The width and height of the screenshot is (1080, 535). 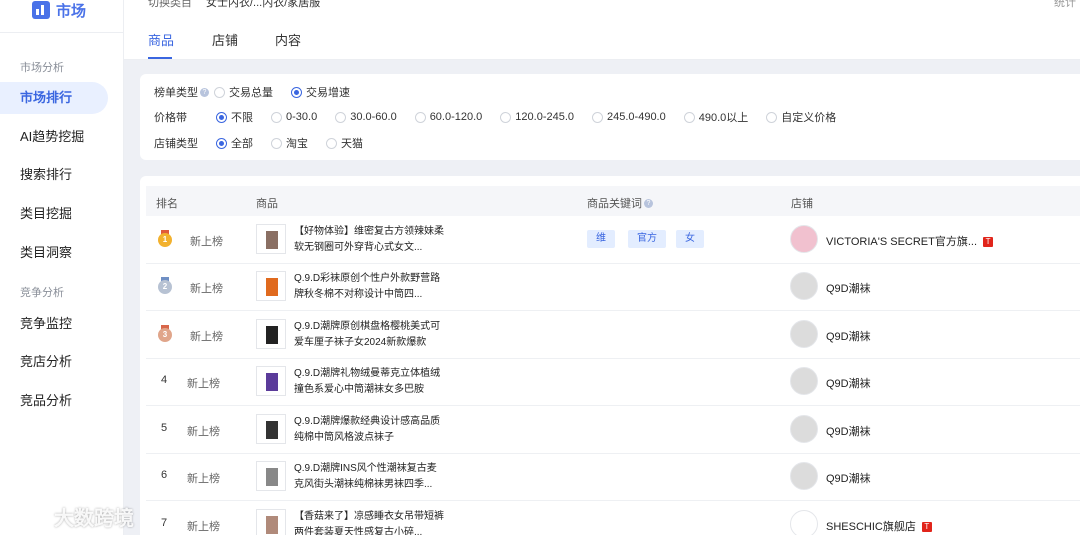 I want to click on filter-option: 全部, so click(x=234, y=143).